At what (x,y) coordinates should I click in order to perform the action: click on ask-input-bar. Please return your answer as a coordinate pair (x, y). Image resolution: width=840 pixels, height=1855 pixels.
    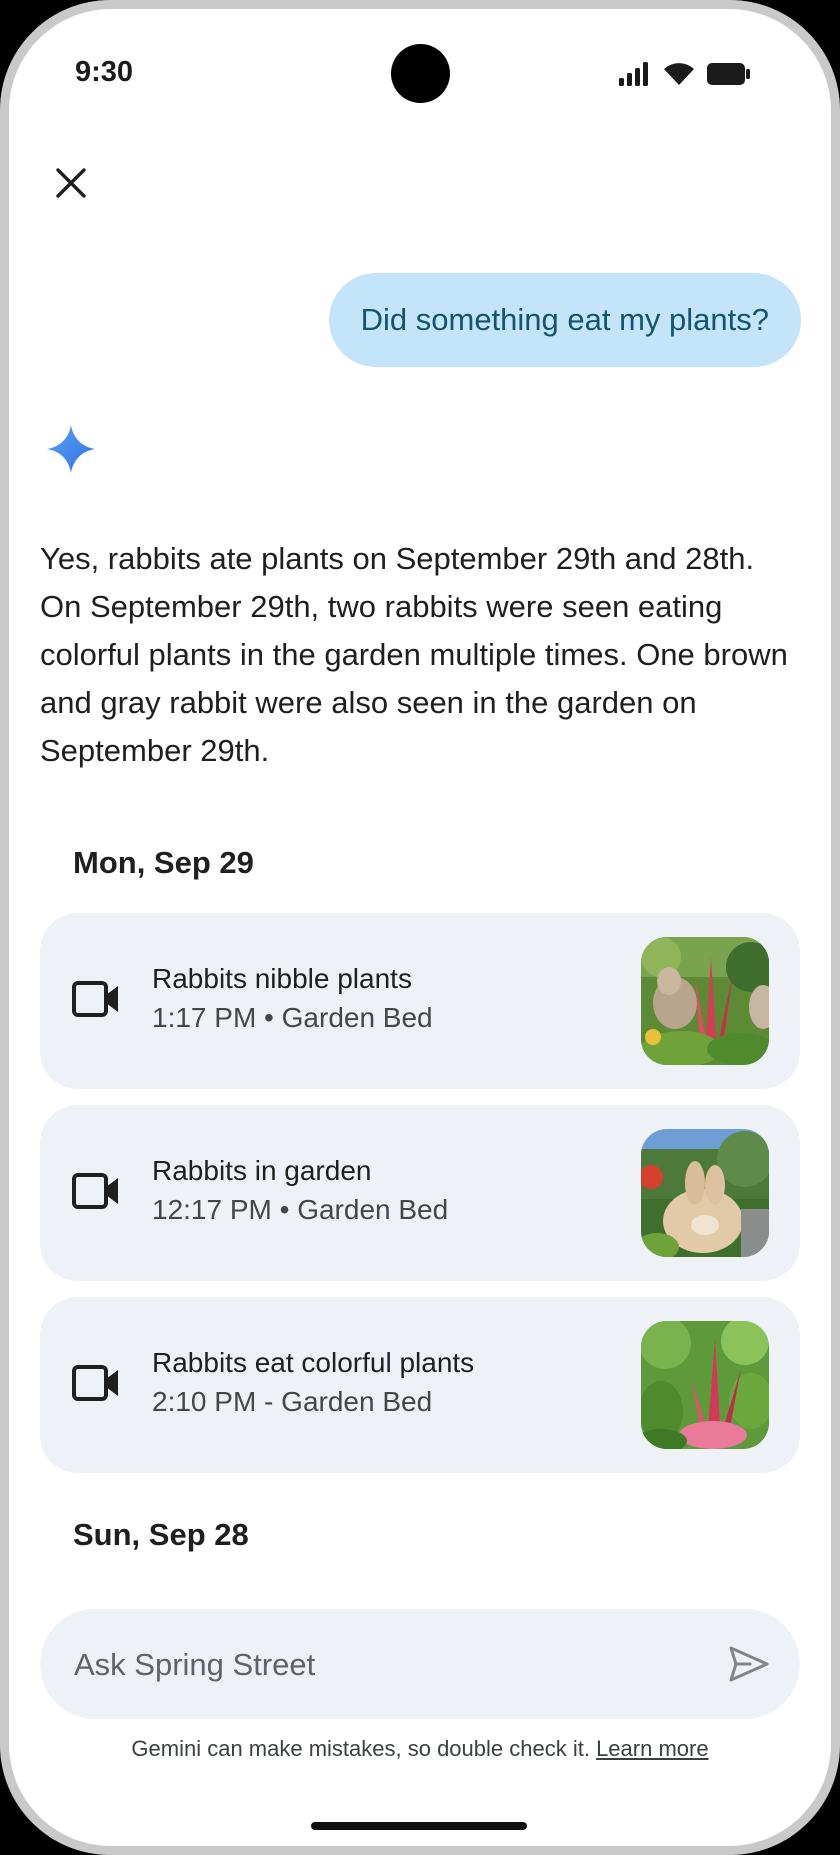
    Looking at the image, I should click on (420, 1665).